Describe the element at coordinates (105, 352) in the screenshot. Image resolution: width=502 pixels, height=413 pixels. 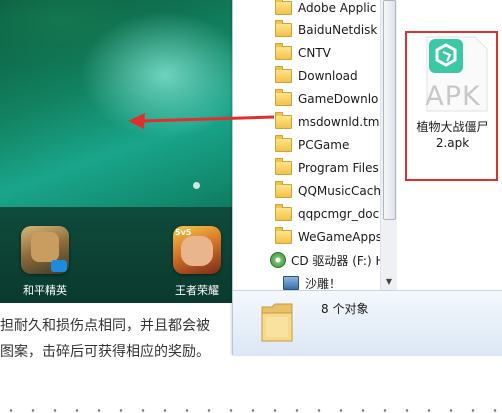
I see `article-text-line: 图案，击碎后可获得相应的奖励。` at that location.